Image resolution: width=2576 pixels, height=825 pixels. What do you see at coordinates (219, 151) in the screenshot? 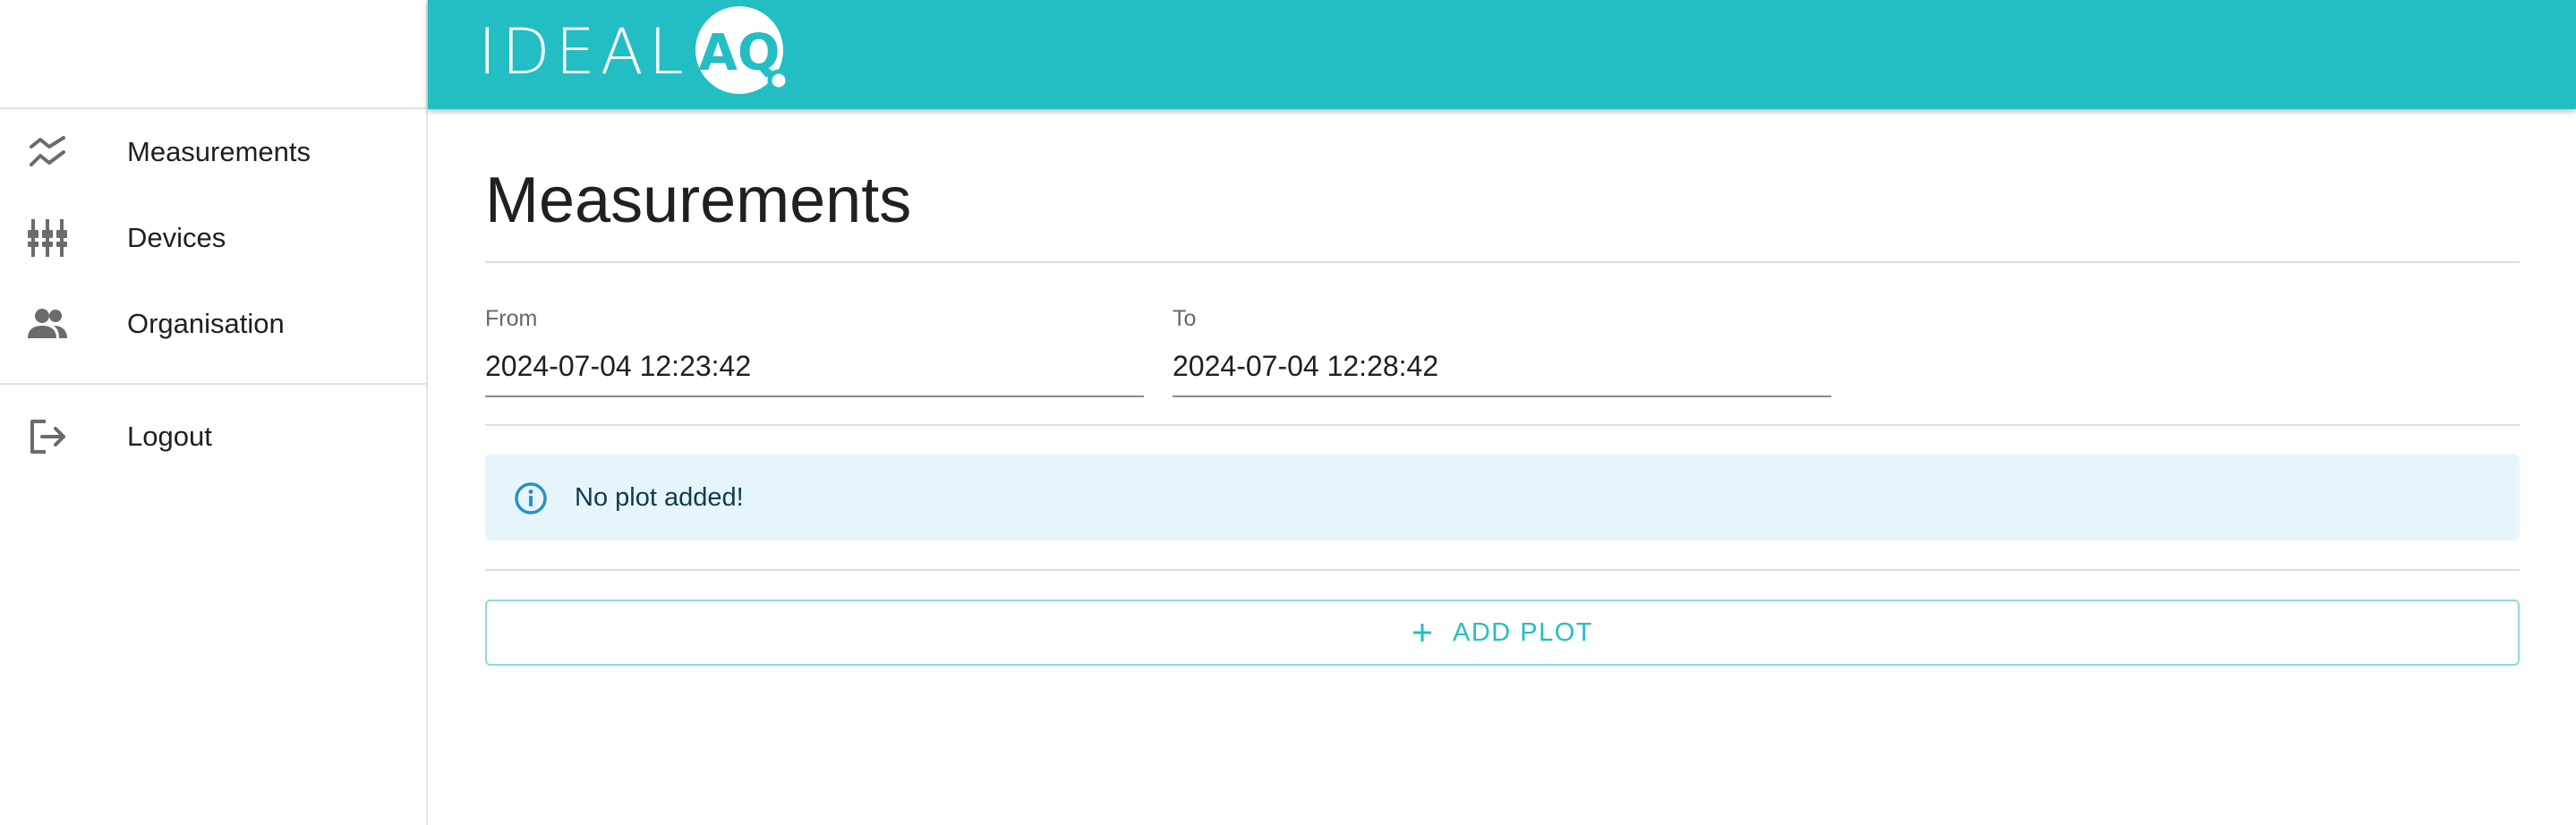
I see `sidebar-item-label: Measurements` at bounding box center [219, 151].